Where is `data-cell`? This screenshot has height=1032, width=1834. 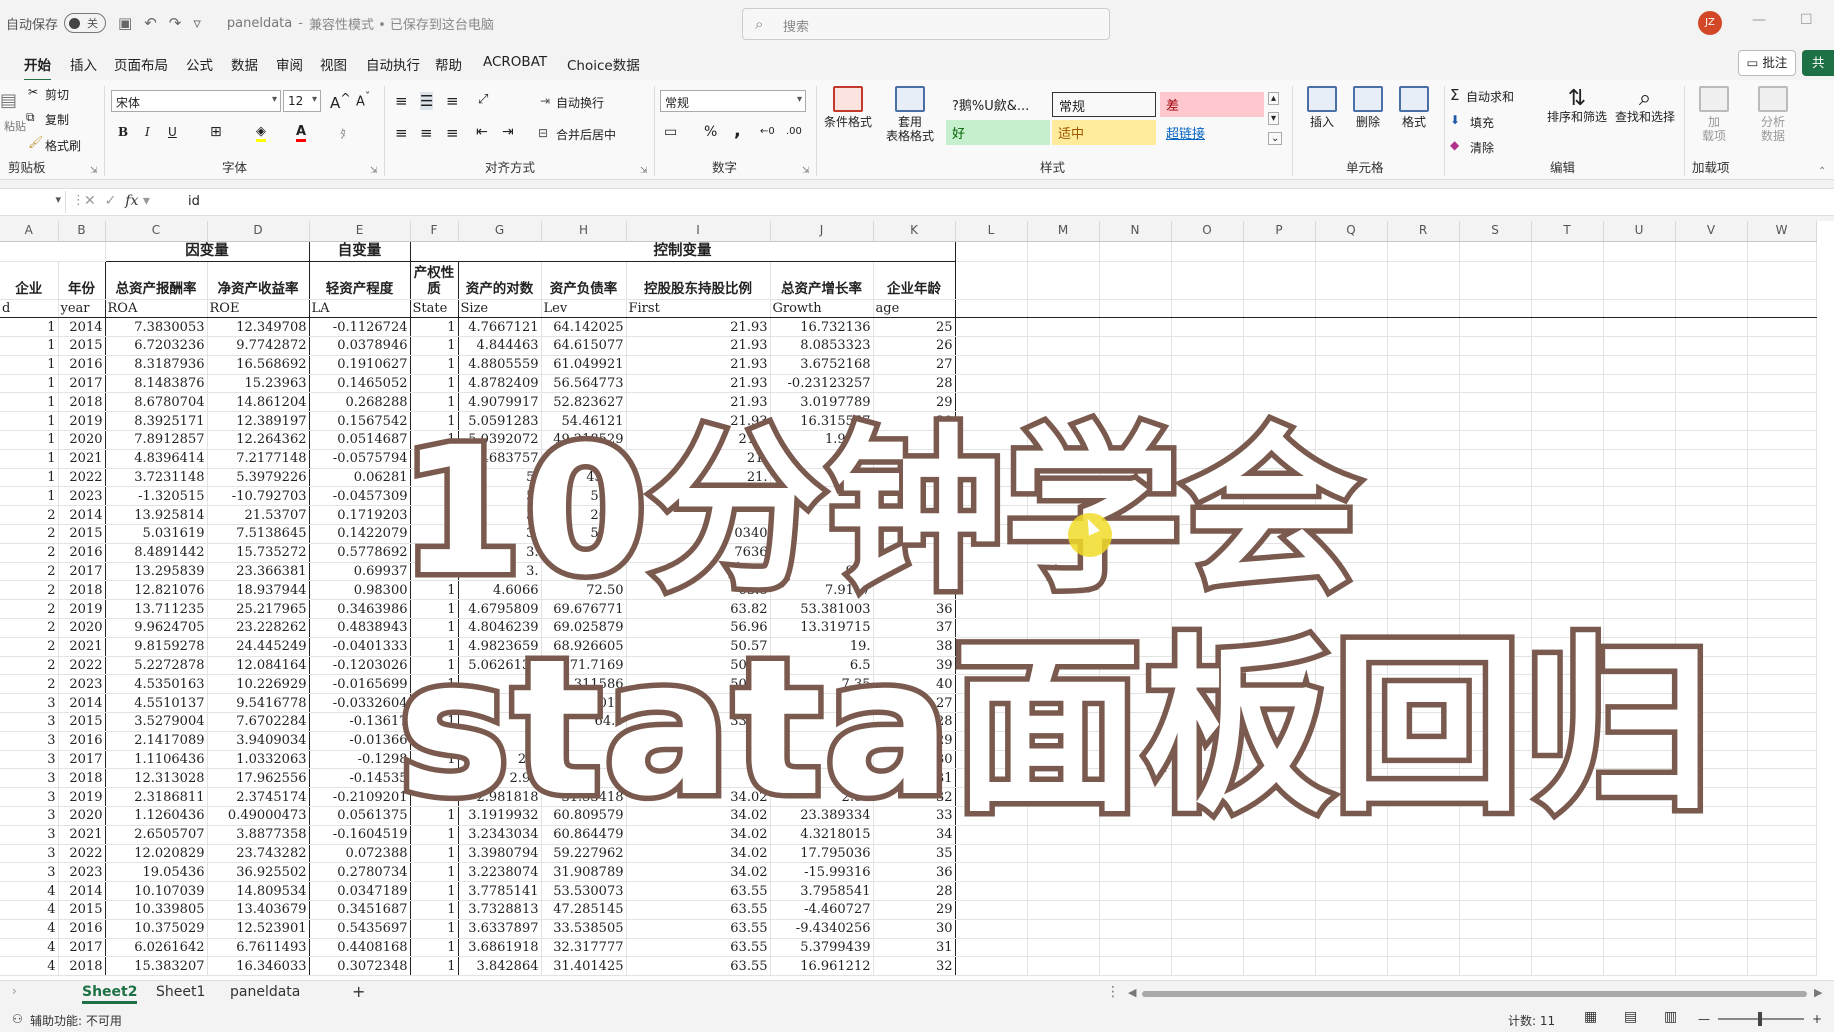
data-cell is located at coordinates (822, 722).